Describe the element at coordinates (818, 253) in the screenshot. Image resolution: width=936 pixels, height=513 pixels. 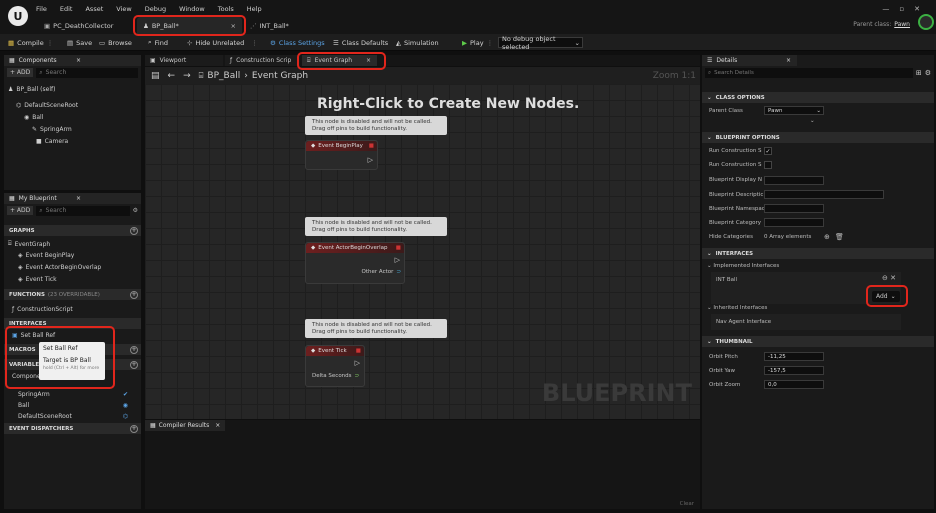
I see `interfaces-section: ⌄ INTERFACES` at that location.